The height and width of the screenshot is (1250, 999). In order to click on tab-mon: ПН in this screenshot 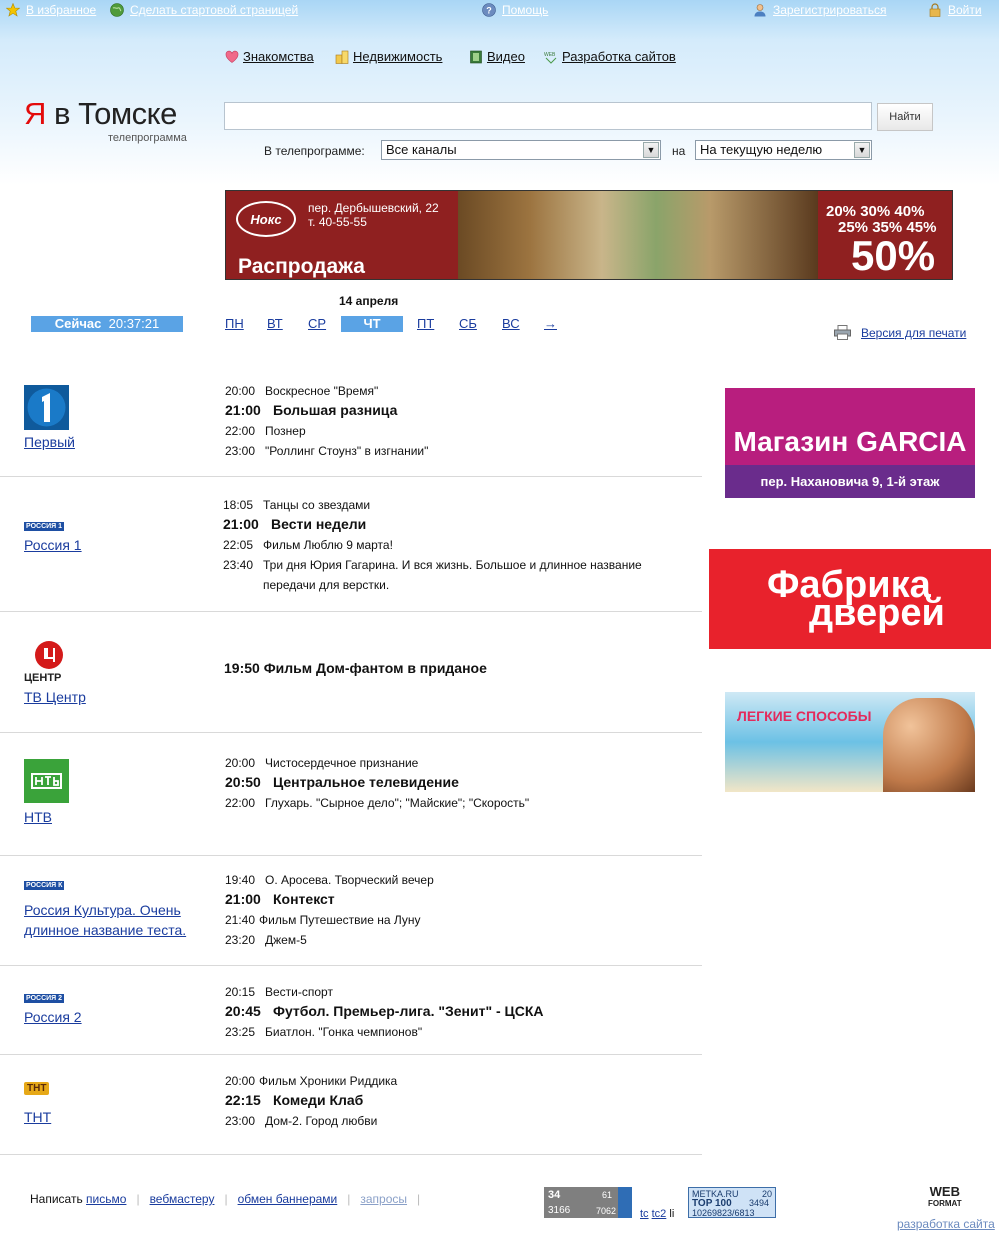, I will do `click(234, 324)`.